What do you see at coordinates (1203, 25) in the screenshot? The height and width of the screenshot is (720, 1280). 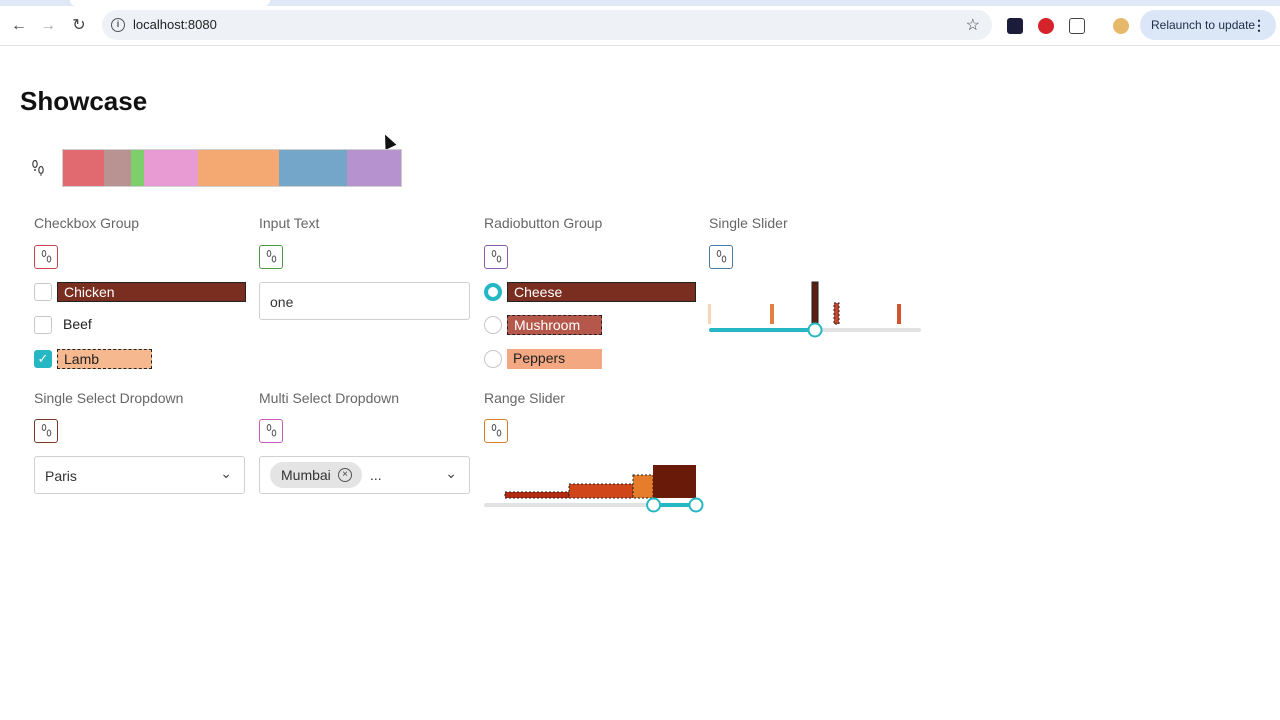 I see `relaunch-label: Relaunch to update` at bounding box center [1203, 25].